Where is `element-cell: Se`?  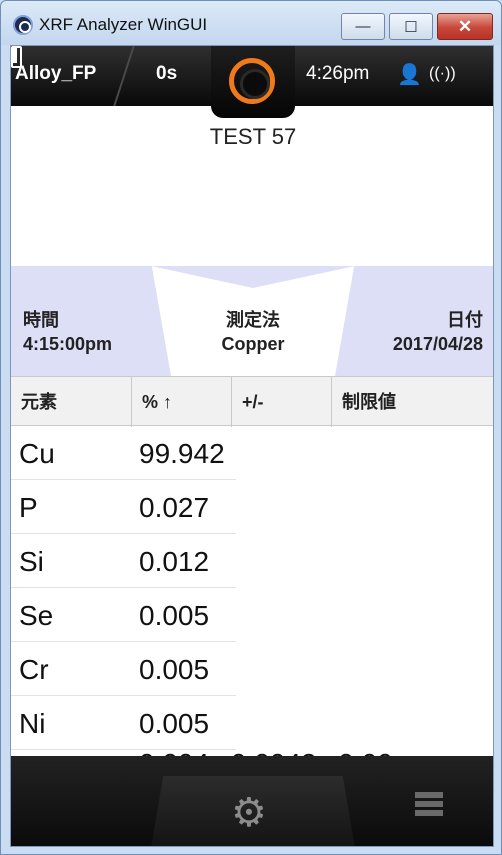 element-cell: Se is located at coordinates (36, 615).